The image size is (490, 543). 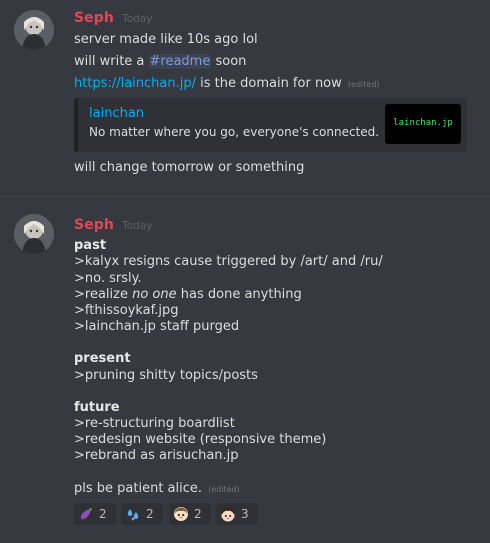 I want to click on message-line: >redesign website (responsive theme), so click(x=200, y=439).